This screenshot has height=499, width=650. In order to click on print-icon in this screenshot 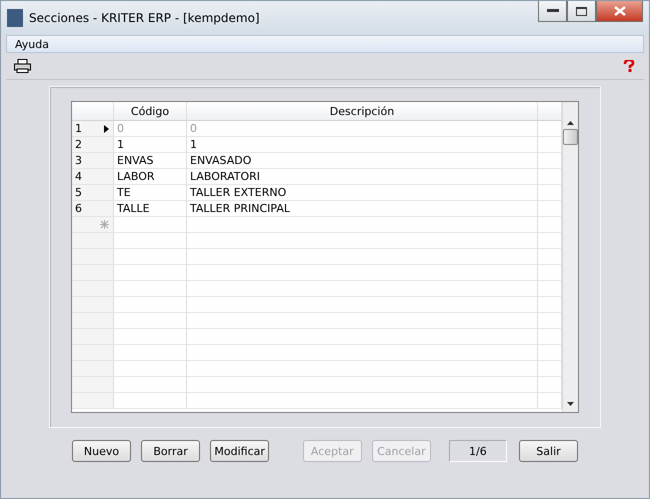, I will do `click(22, 66)`.